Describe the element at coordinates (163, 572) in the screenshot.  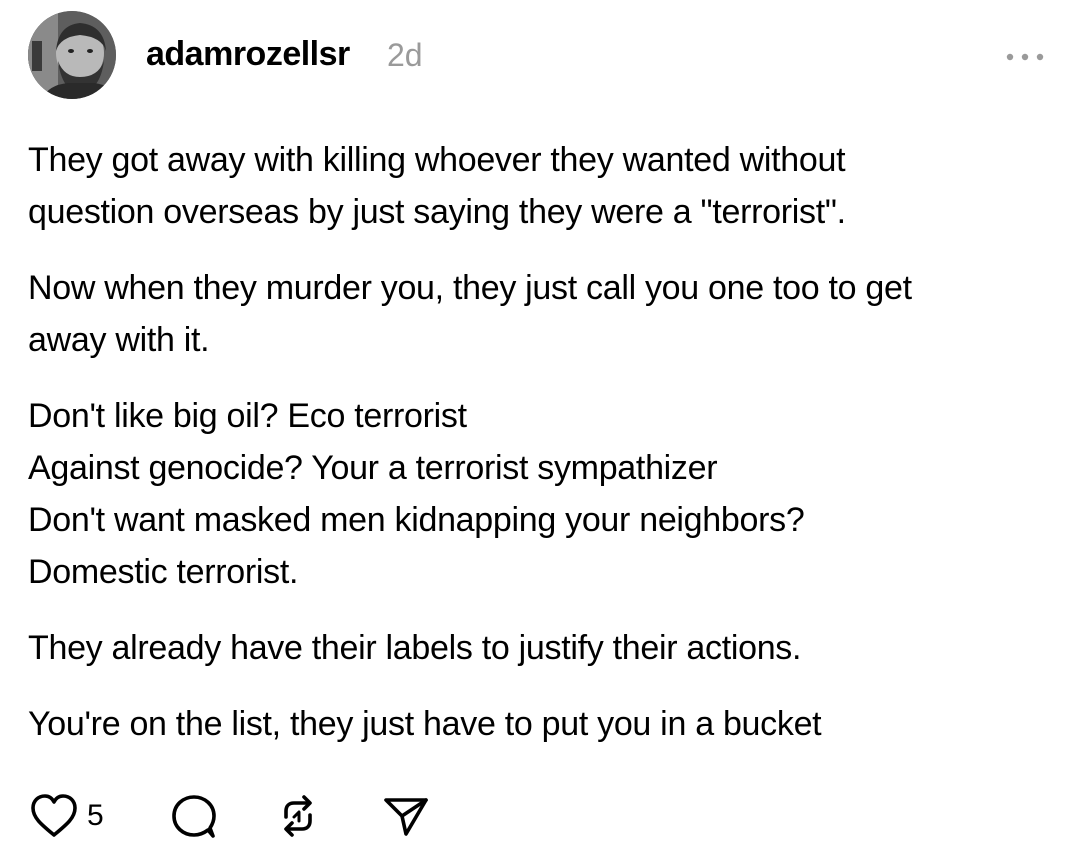
I see `post-text-line: Domestic terrorist.` at that location.